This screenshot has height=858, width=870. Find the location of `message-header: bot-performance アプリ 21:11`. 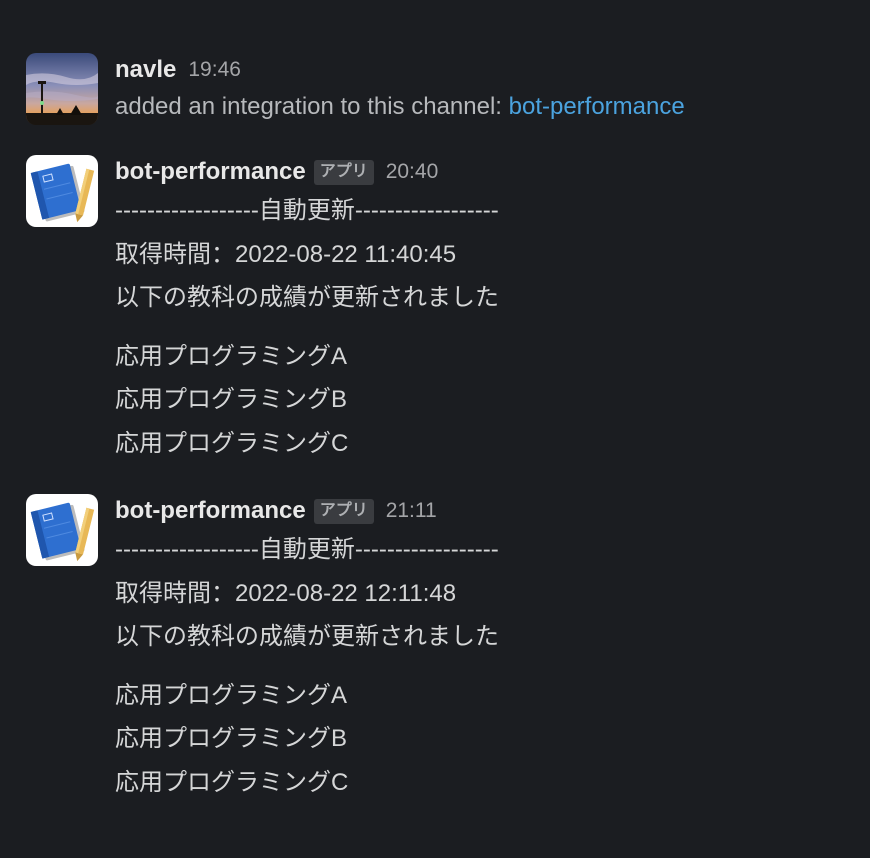

message-header: bot-performance アプリ 21:11 is located at coordinates (480, 511).